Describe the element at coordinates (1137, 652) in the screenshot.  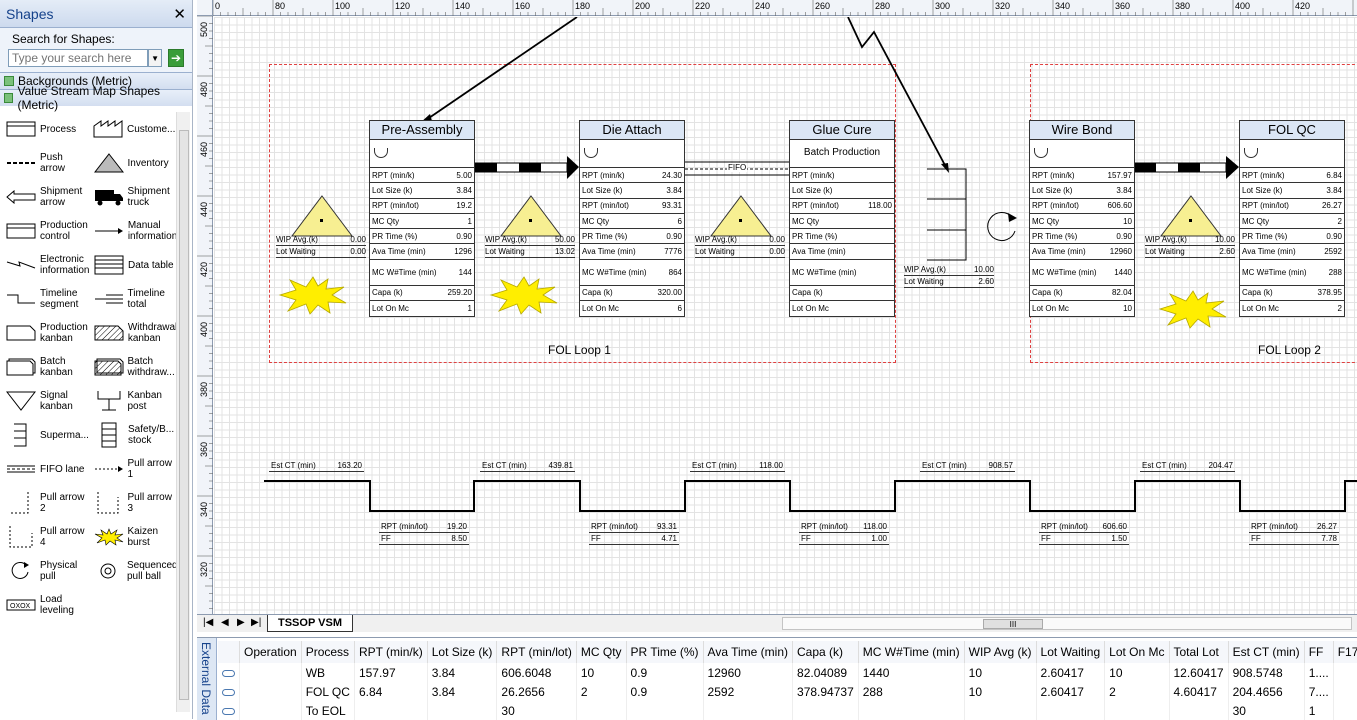
I see `column-header: Lot On Mc` at that location.